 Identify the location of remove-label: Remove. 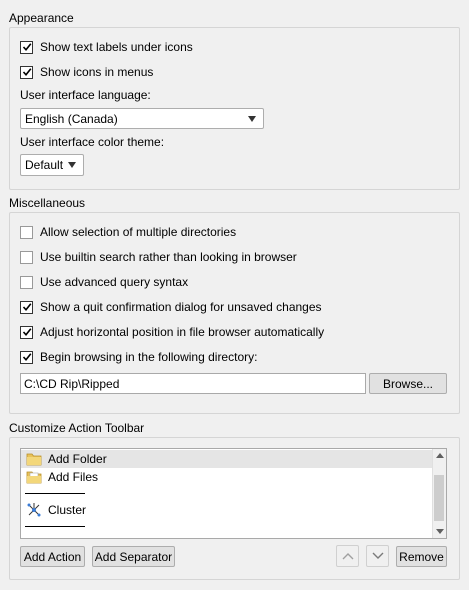
(421, 556).